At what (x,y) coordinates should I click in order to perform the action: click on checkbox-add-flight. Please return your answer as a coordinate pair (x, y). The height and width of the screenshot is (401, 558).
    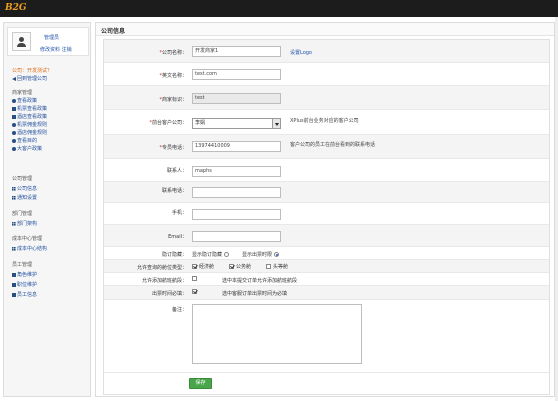
    Looking at the image, I should click on (194, 278).